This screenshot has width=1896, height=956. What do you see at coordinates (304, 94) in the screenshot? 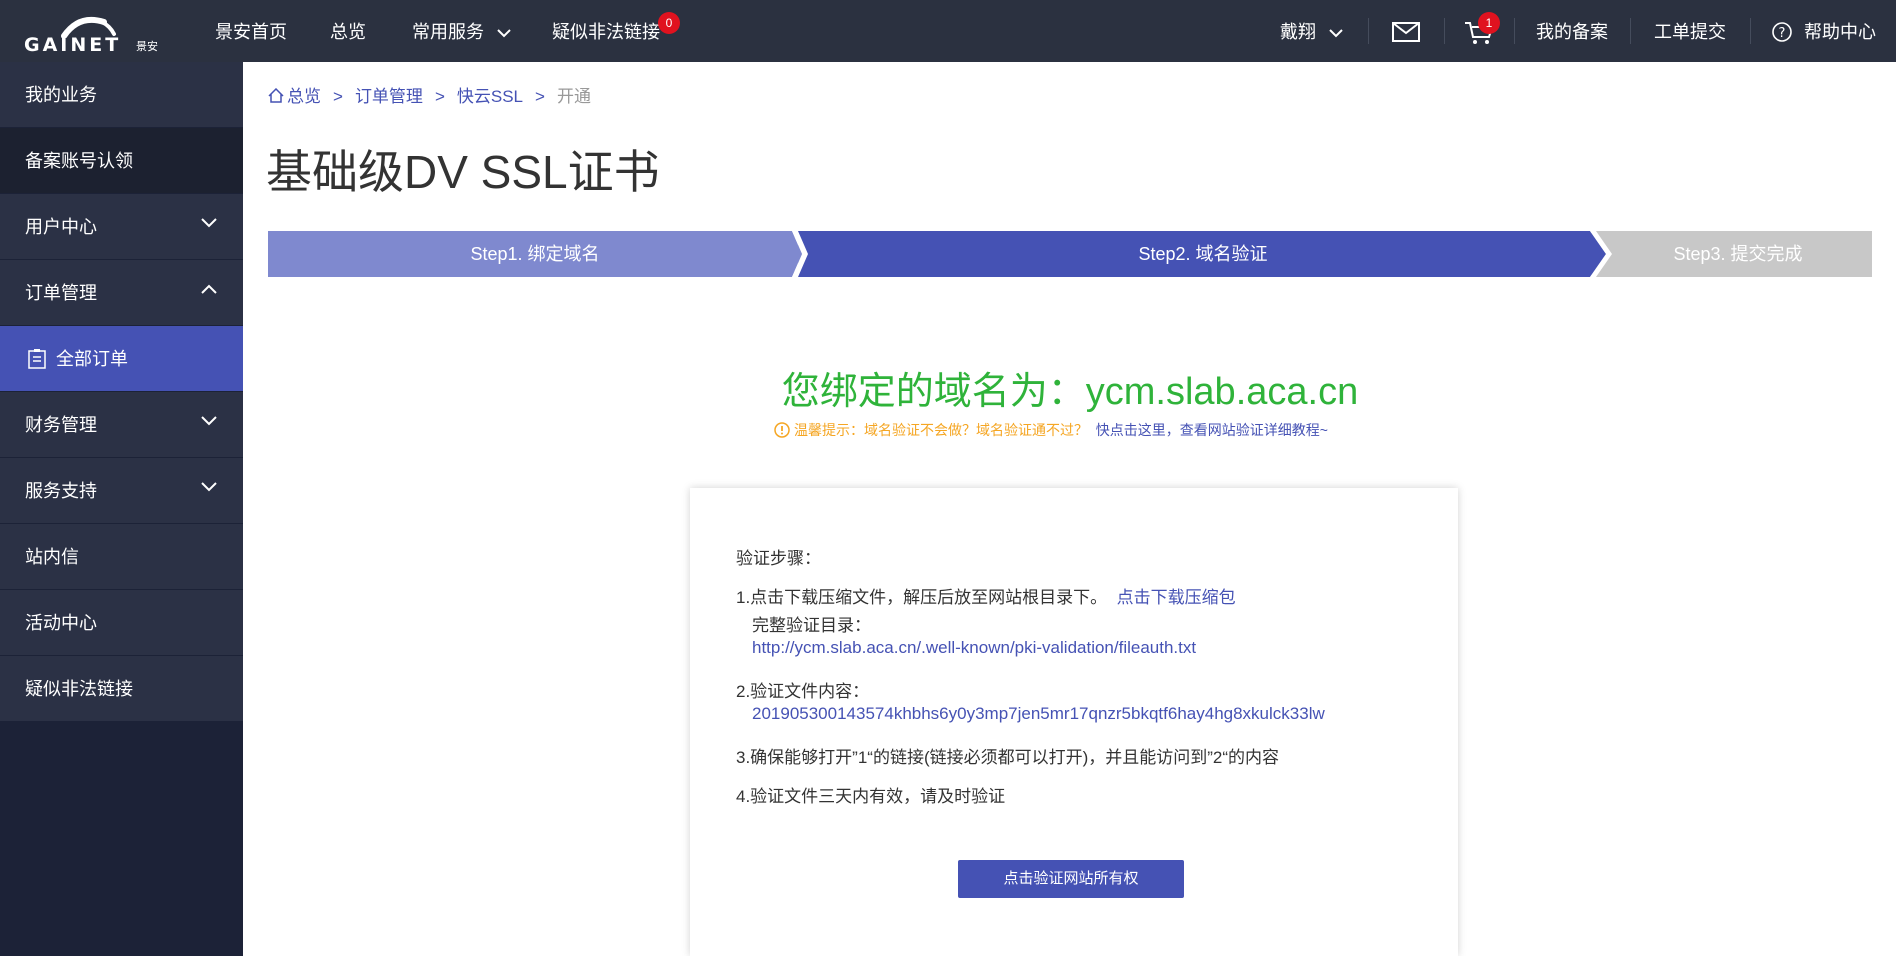
I see `breadcrumb-overview: 总览` at bounding box center [304, 94].